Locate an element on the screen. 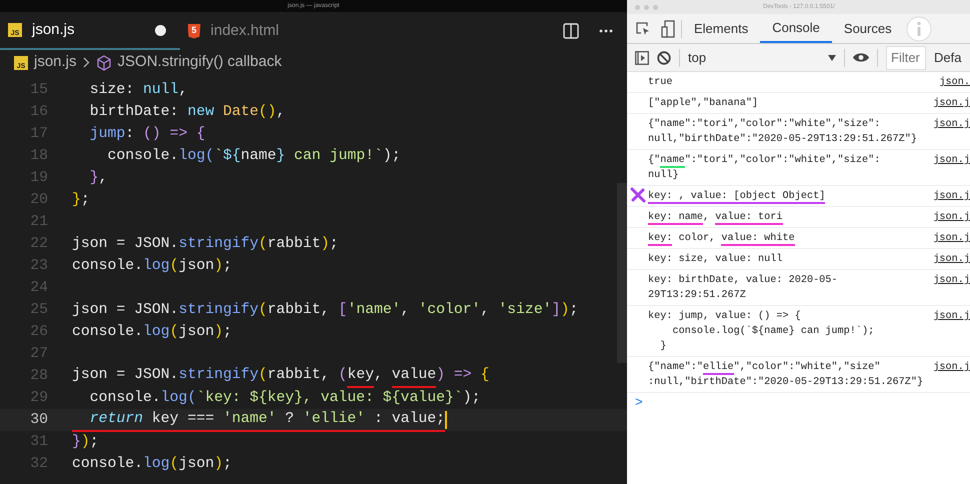 Image resolution: width=970 pixels, height=484 pixels. breadcrumb-item: json.js is located at coordinates (55, 62).